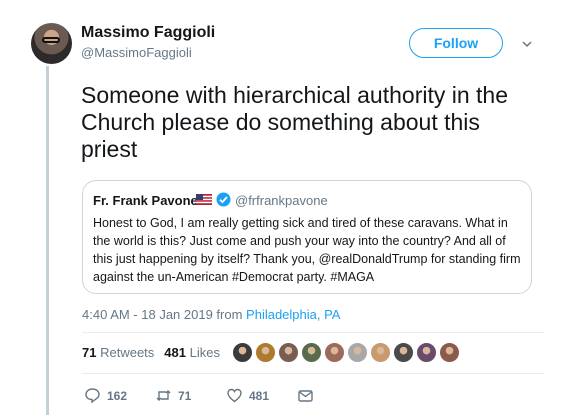  What do you see at coordinates (164, 314) in the screenshot?
I see `timestamp-time: 4:40 AM - 18 Jan 2019 from` at bounding box center [164, 314].